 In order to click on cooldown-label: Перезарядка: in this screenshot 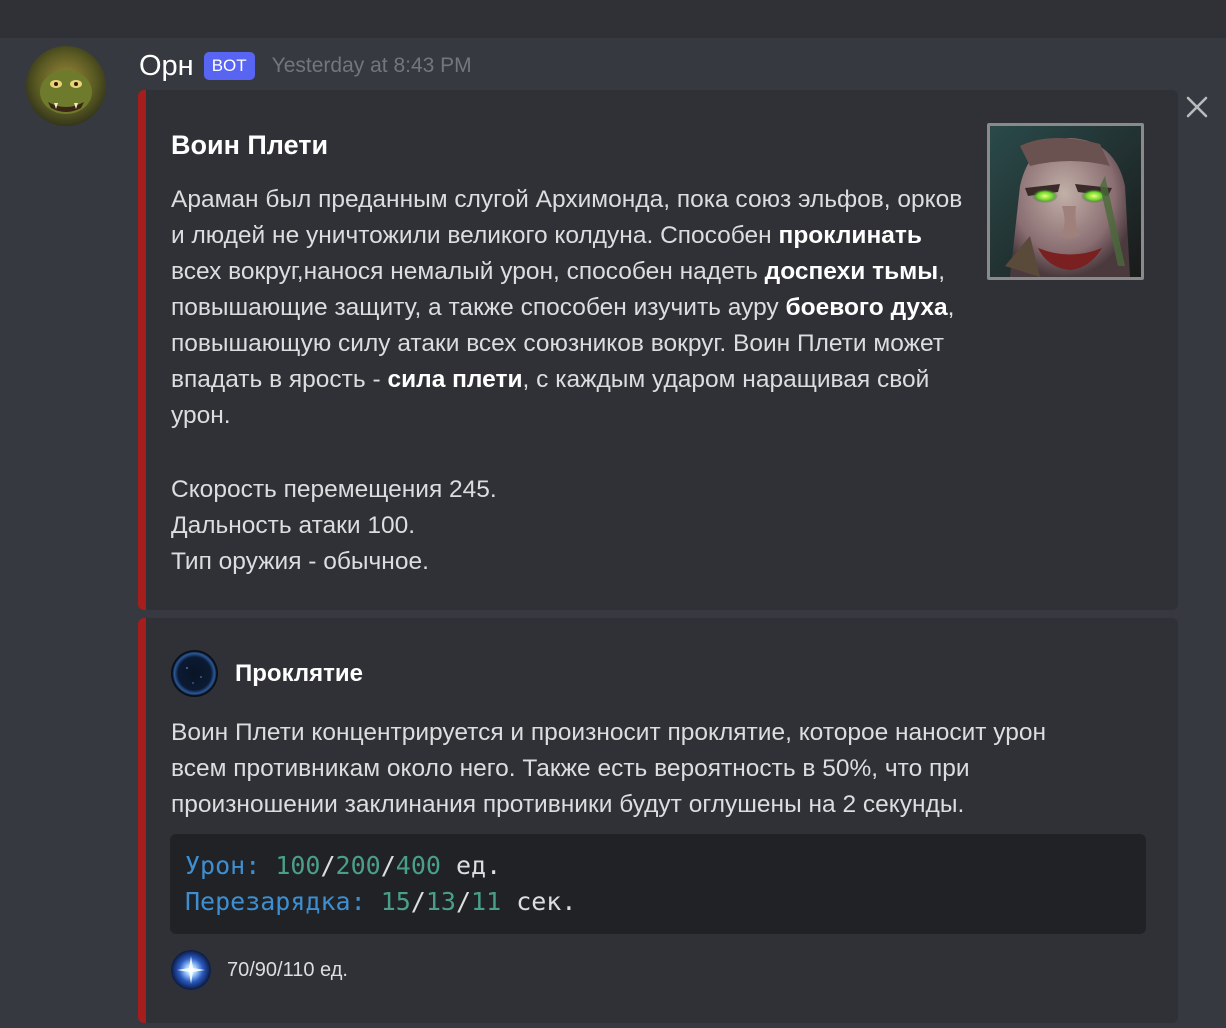, I will do `click(275, 901)`.